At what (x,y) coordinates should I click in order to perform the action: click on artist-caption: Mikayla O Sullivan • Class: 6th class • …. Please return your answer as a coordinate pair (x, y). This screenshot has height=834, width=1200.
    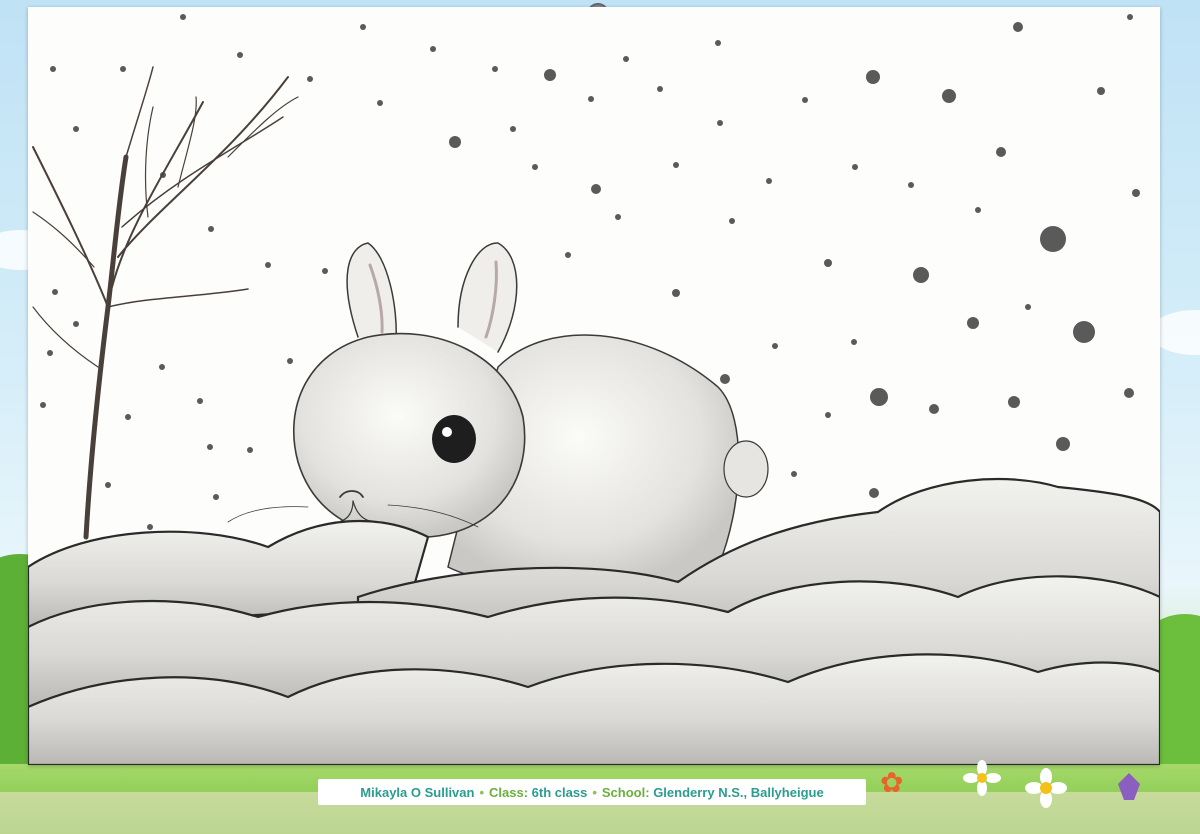
    Looking at the image, I should click on (592, 792).